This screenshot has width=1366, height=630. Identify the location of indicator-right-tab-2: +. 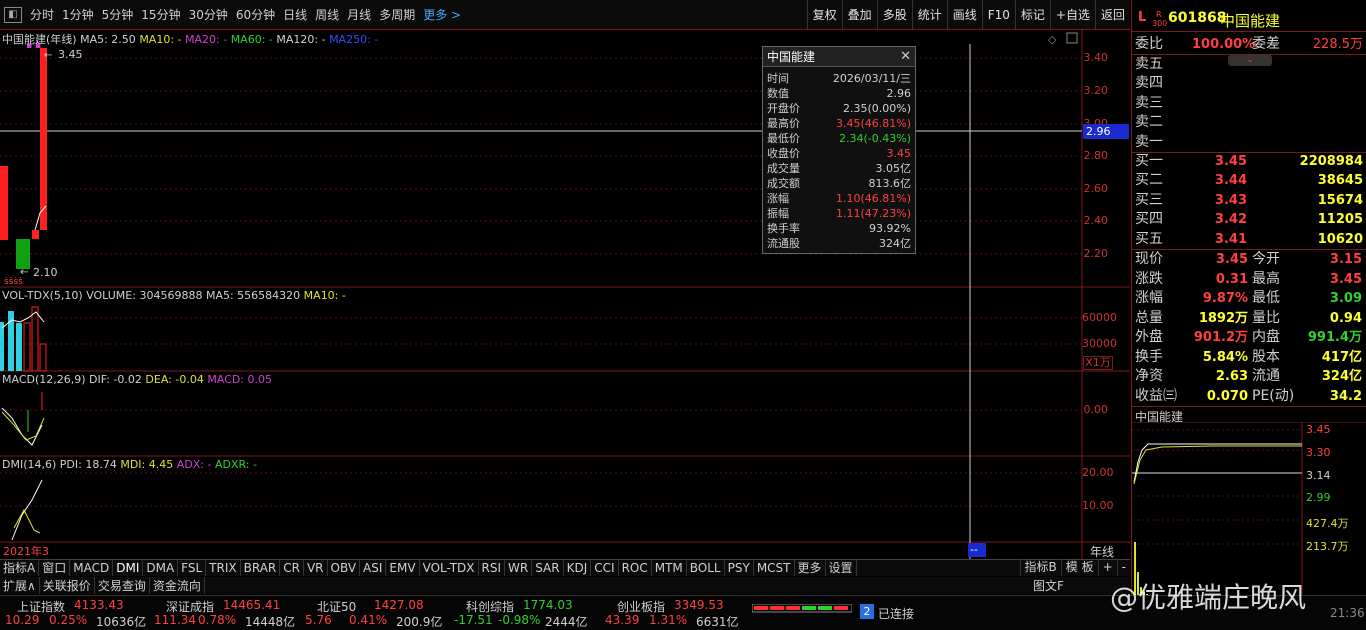
(1107, 567).